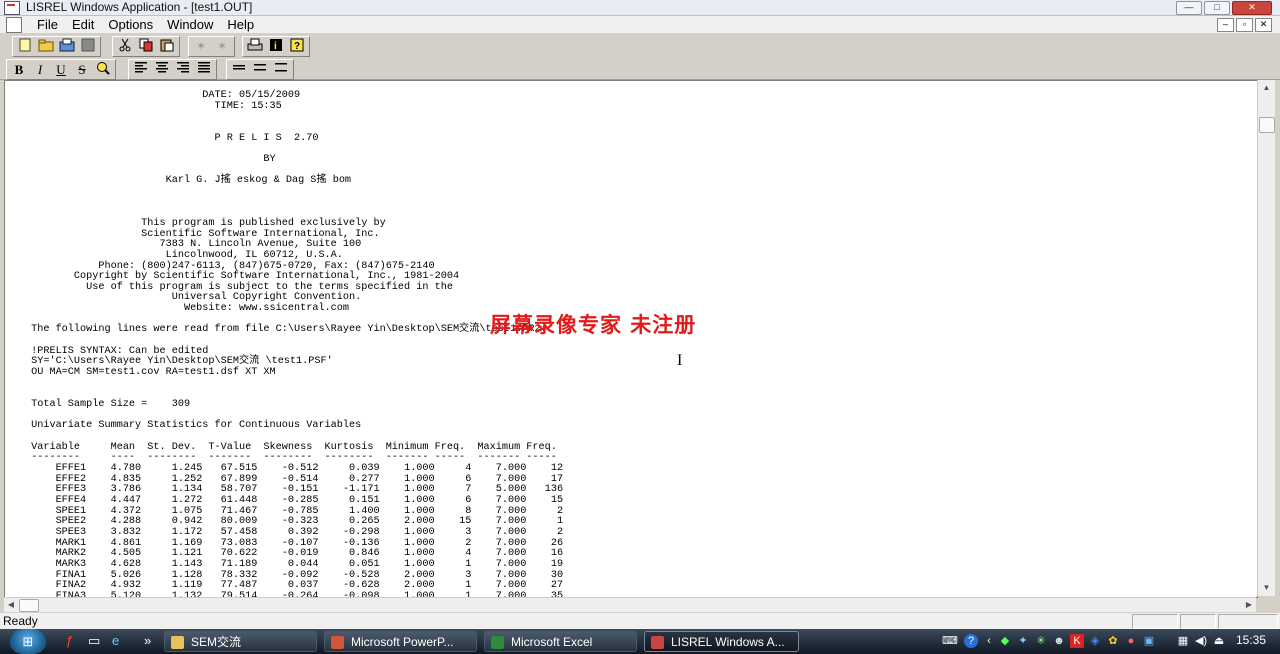 This screenshot has height=654, width=1280. What do you see at coordinates (1041, 641) in the screenshot?
I see `tray-app-2-icon: ✳` at bounding box center [1041, 641].